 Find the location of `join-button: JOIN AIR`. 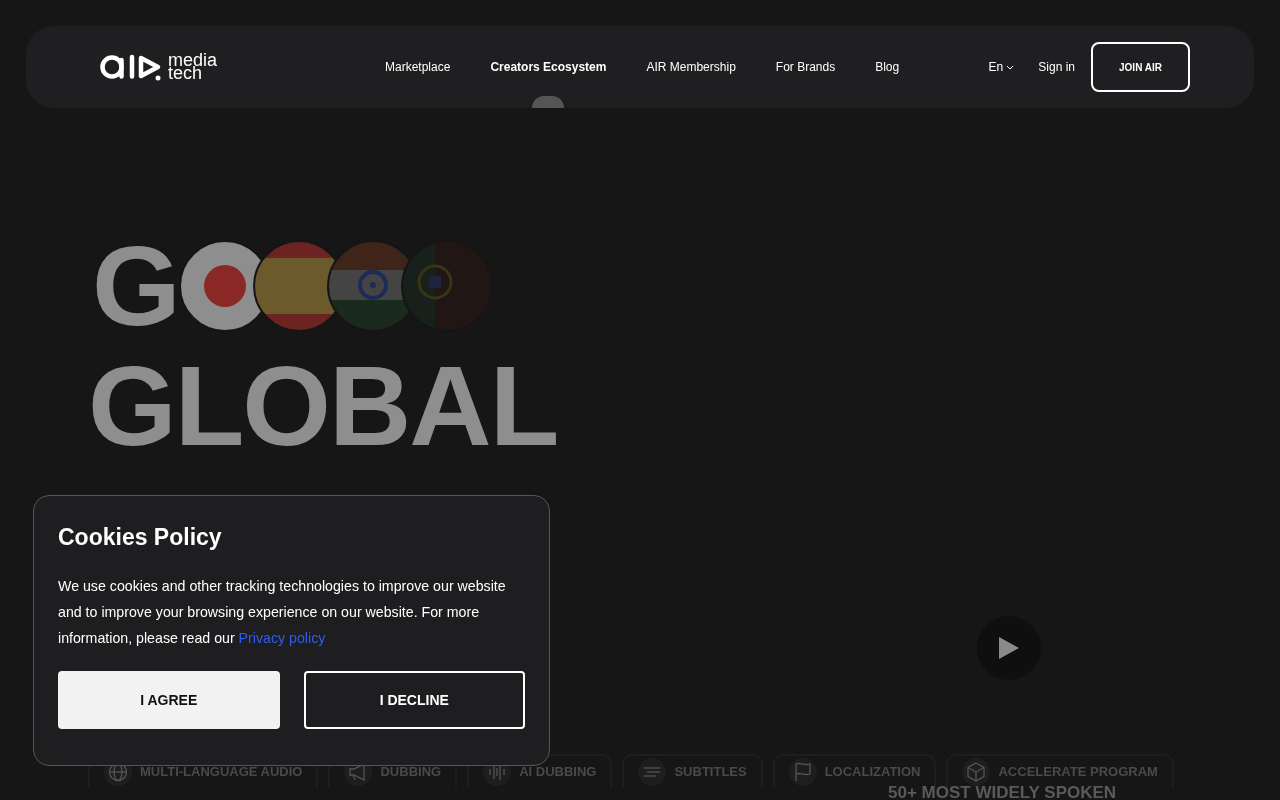

join-button: JOIN AIR is located at coordinates (1140, 67).